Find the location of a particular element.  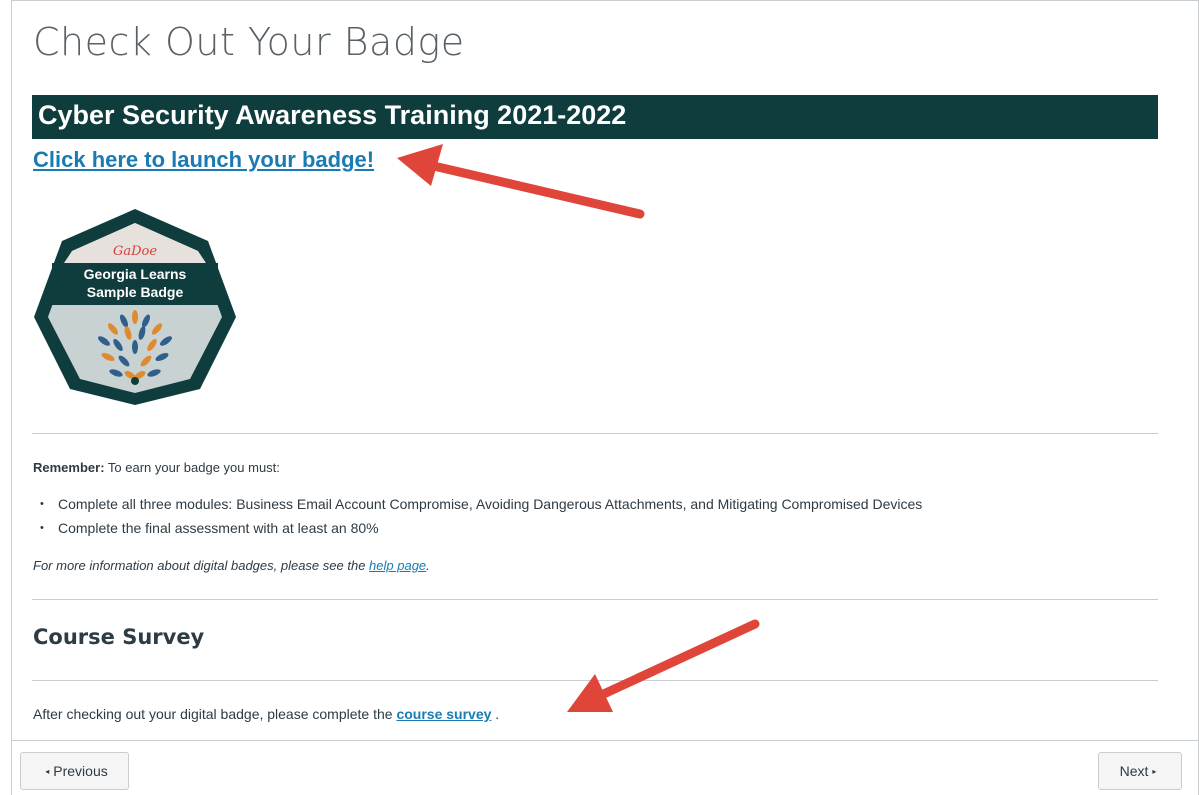

page-title: Check Out Your Badge is located at coordinates (249, 42).